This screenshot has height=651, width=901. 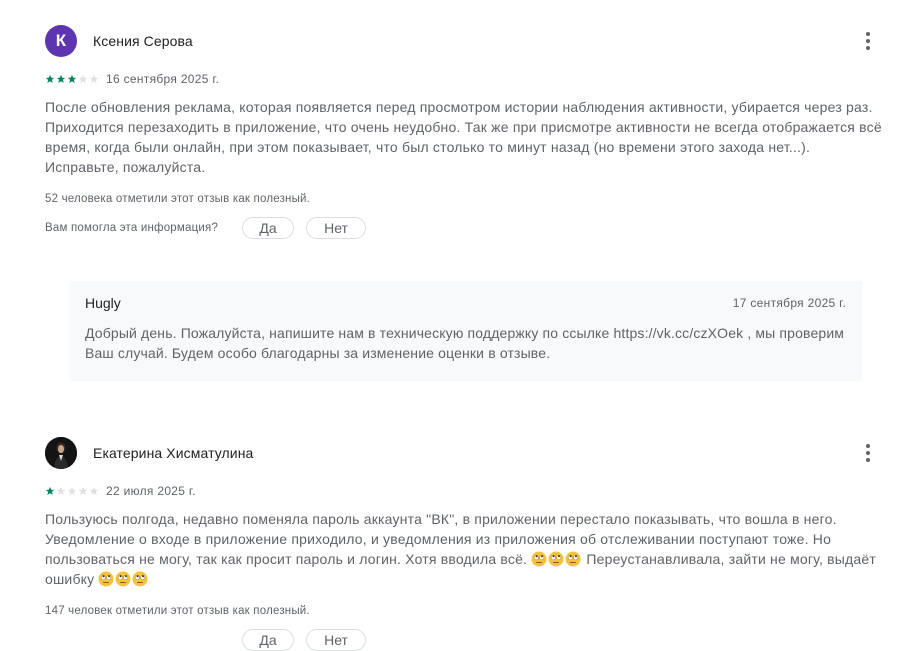 I want to click on avatar, so click(x=61, y=453).